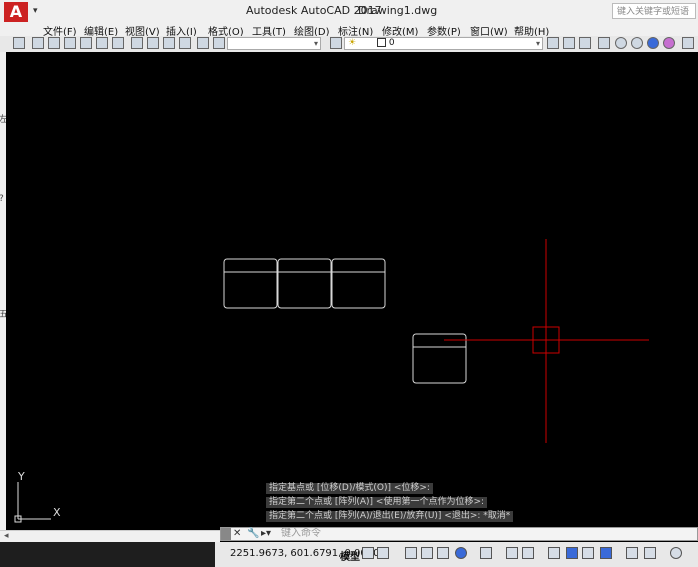  Describe the element at coordinates (345, 321) in the screenshot. I see `drawn-geometry-group` at that location.